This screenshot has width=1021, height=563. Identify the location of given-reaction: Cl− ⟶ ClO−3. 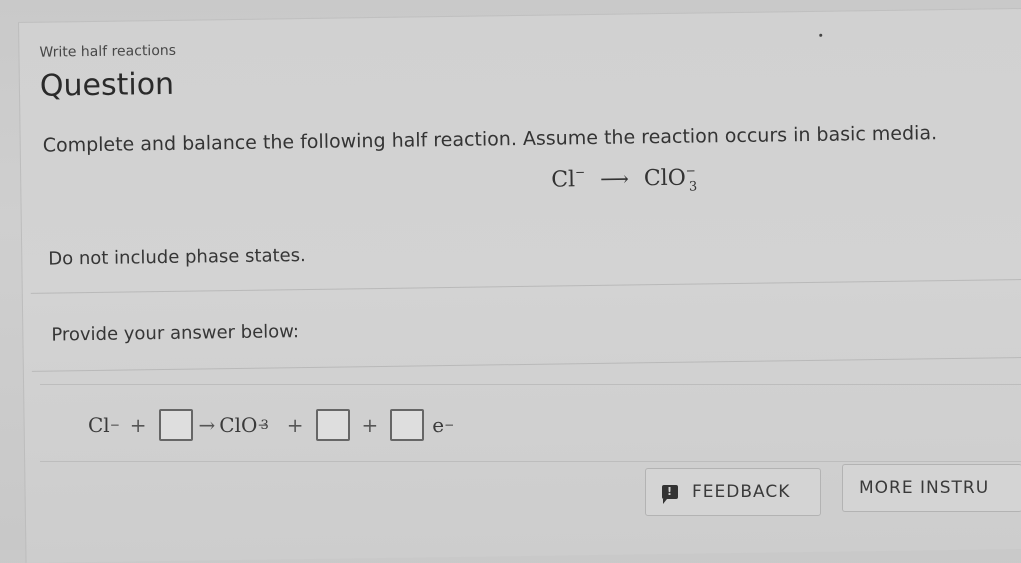
(624, 180).